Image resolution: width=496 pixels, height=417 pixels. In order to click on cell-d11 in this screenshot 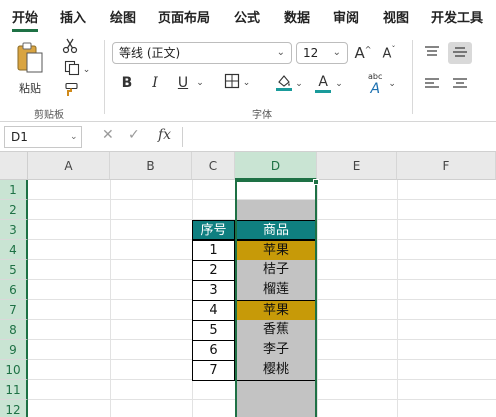, I will do `click(276, 398)`.